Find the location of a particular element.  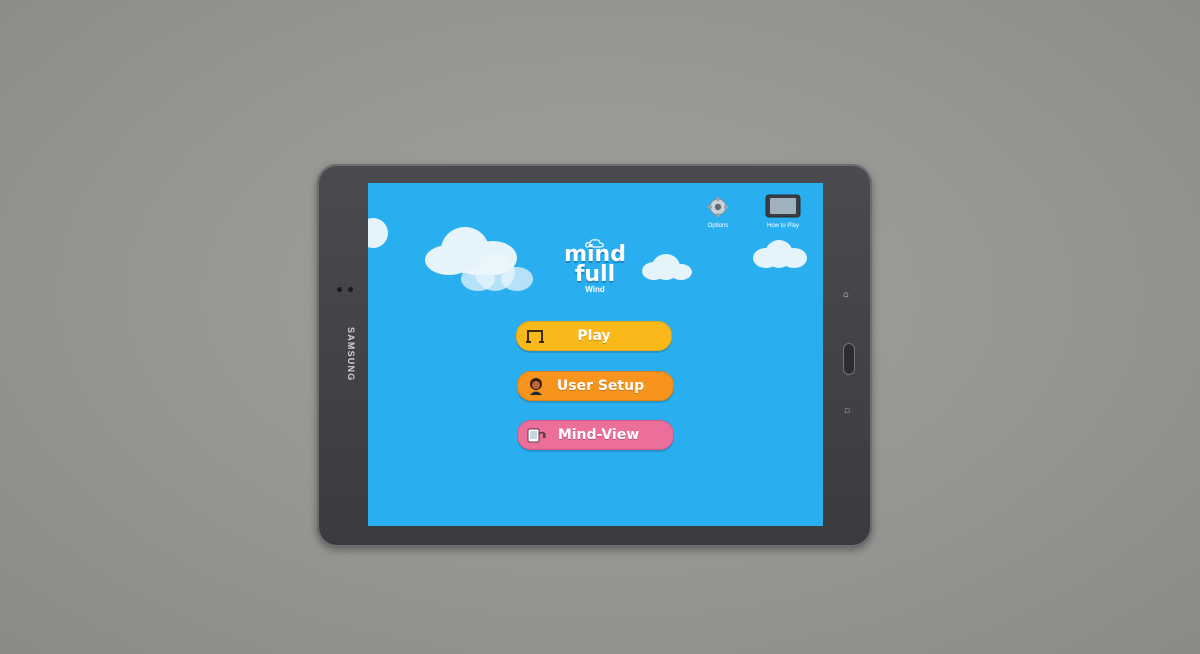

cloud-left-edge is located at coordinates (378, 233).